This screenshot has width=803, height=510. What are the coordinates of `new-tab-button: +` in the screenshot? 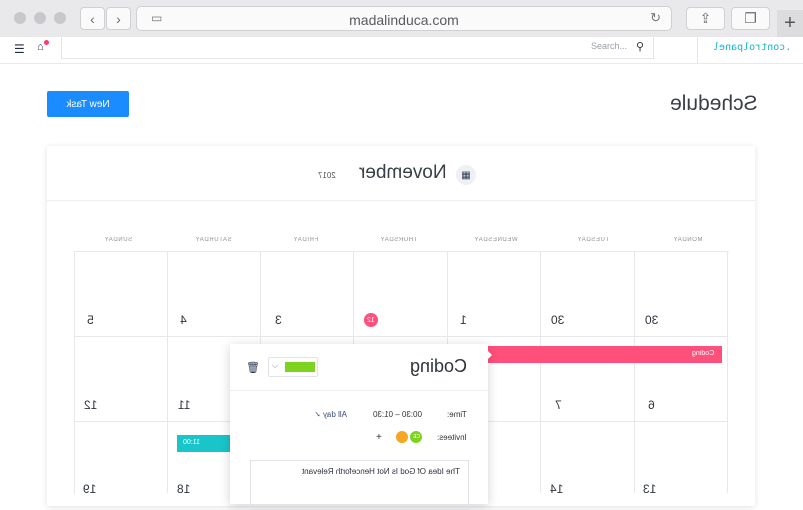 It's located at (790, 23).